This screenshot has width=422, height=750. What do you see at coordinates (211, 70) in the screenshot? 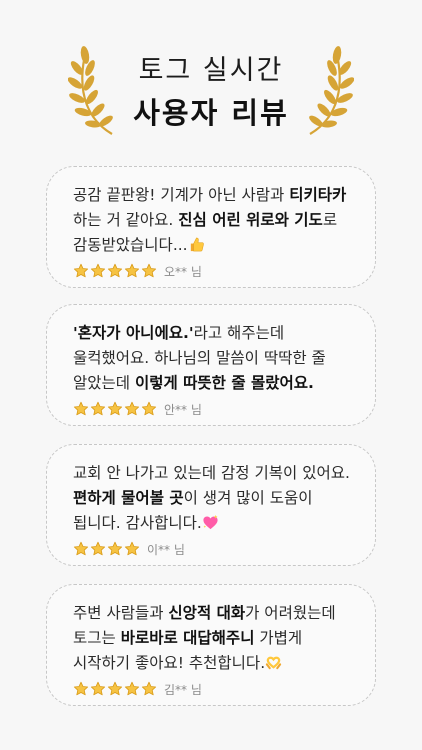
I see `header-title-line1: 토그 실시간` at bounding box center [211, 70].